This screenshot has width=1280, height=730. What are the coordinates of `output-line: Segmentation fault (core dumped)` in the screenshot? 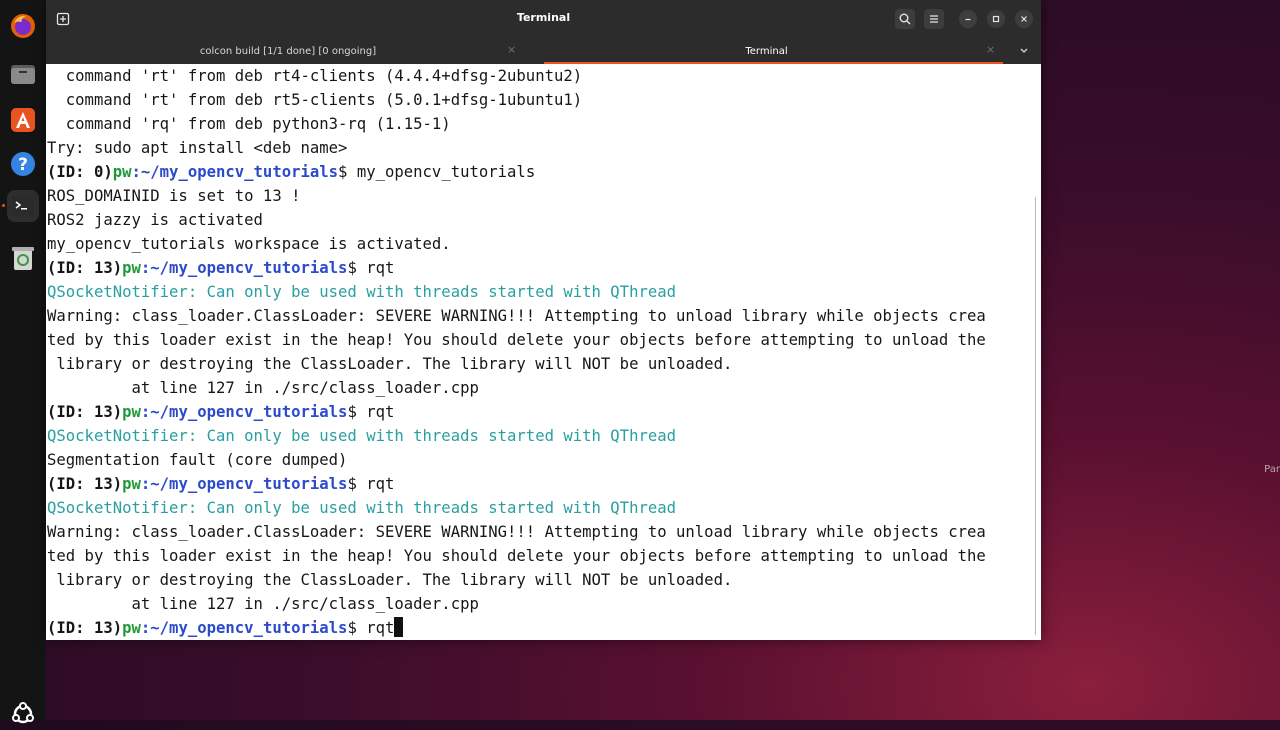 It's located at (197, 460).